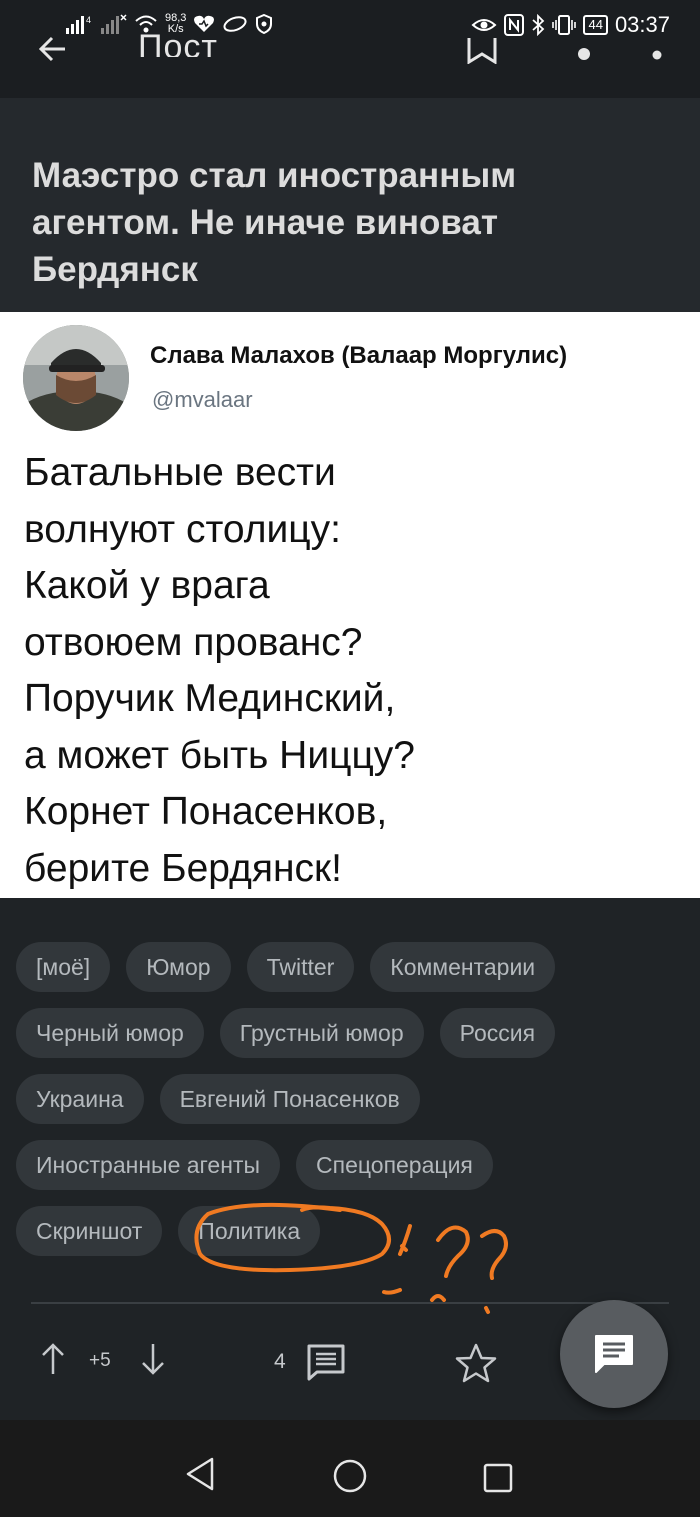  What do you see at coordinates (78, 24) in the screenshot?
I see `signal-strength-icon: 4` at bounding box center [78, 24].